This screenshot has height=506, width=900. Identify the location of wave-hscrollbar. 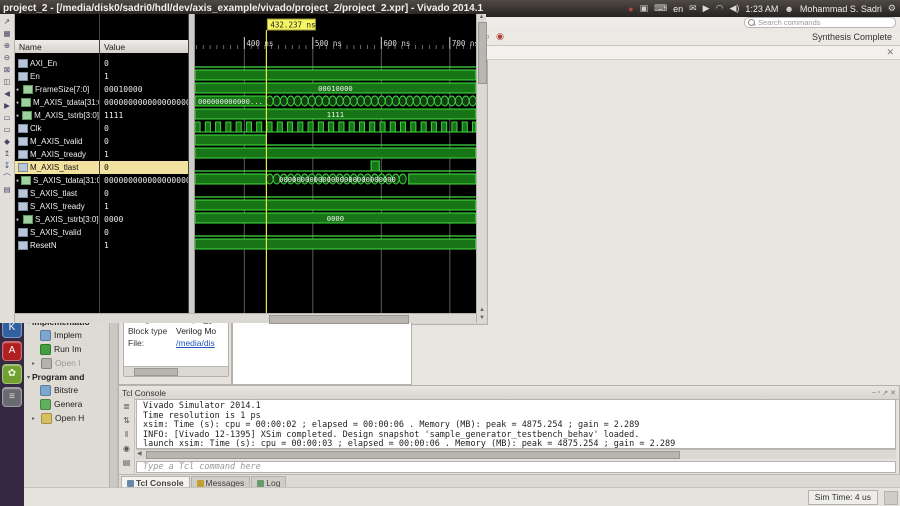
(245, 318).